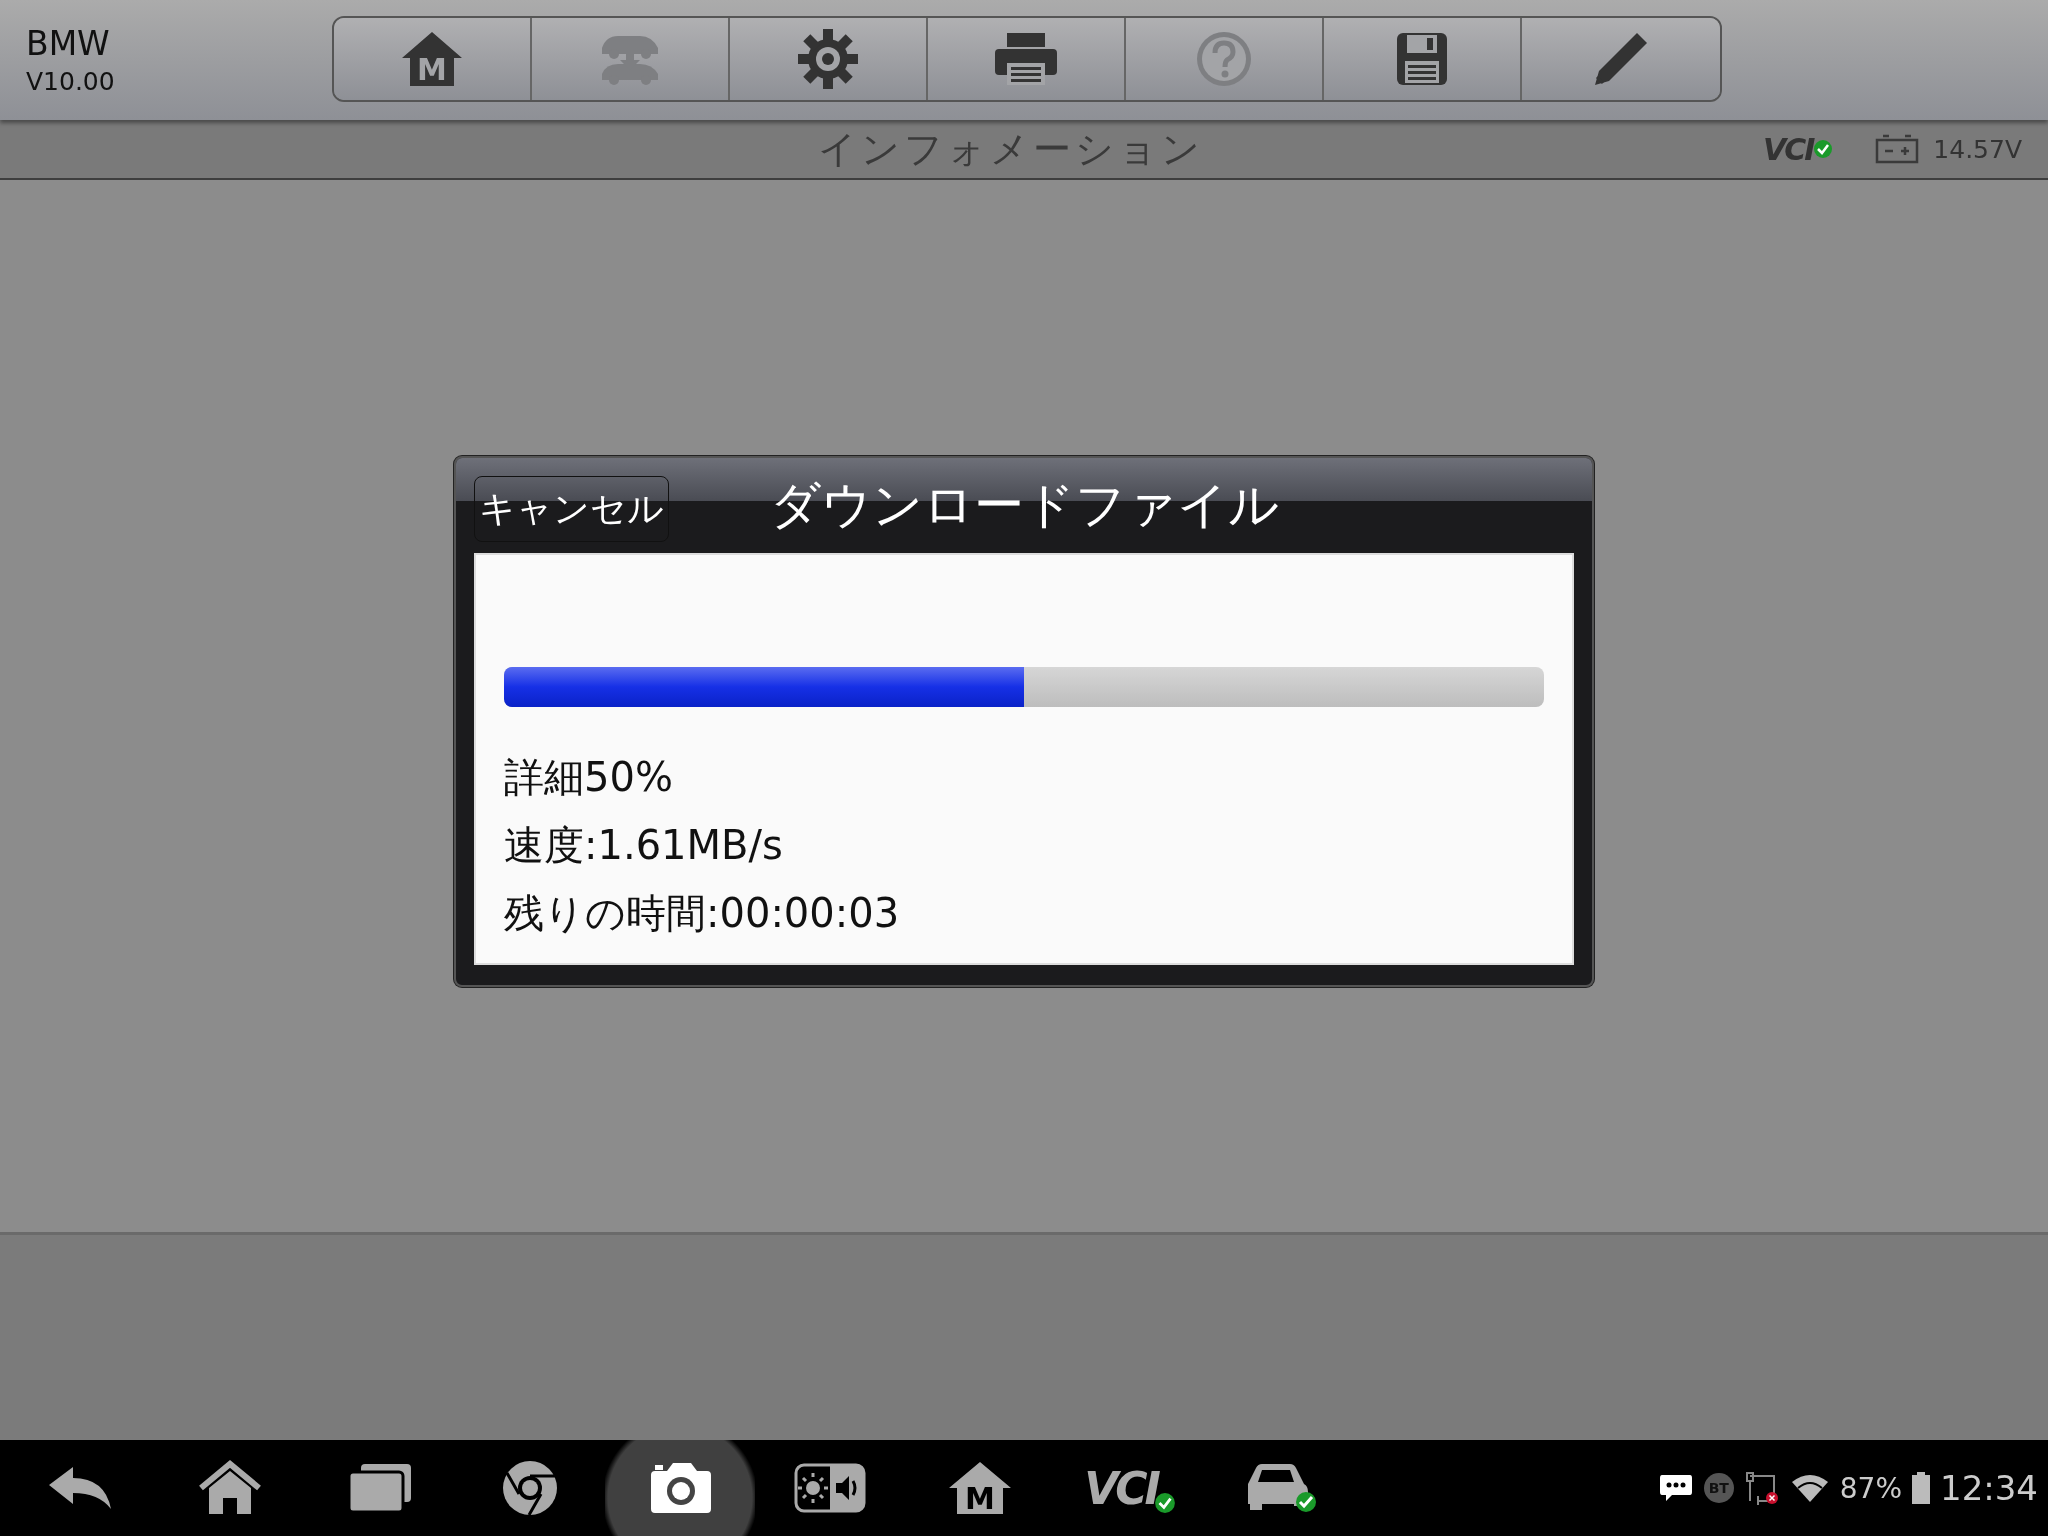 This screenshot has height=1536, width=2048. I want to click on page-title: インフォメーション, so click(1011, 149).